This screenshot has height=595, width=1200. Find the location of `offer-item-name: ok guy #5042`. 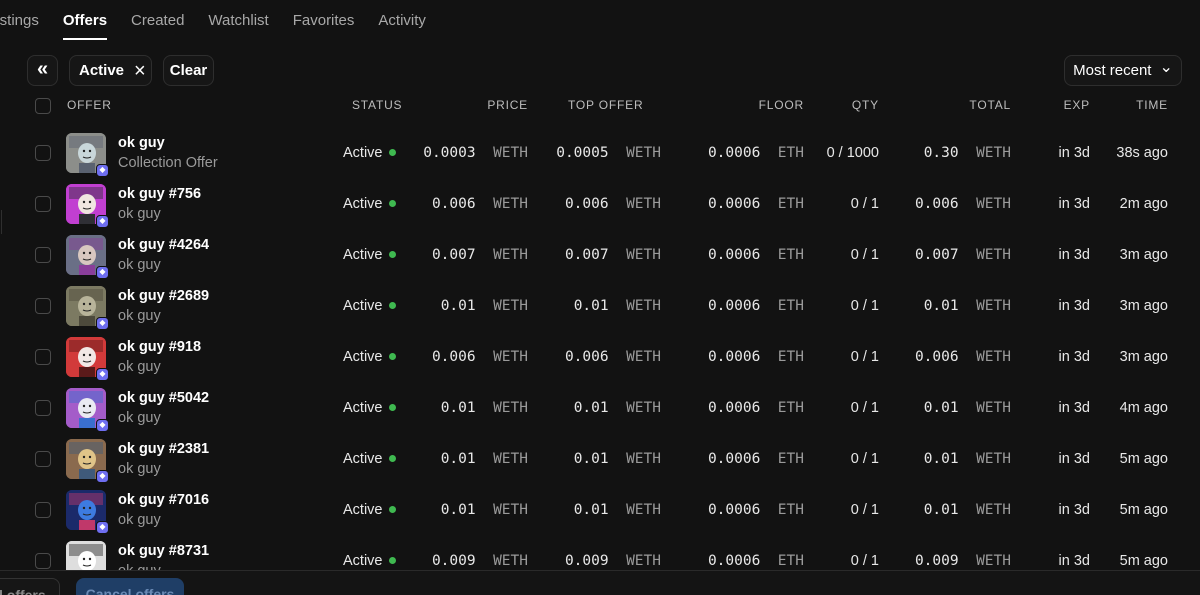

offer-item-name: ok guy #5042 is located at coordinates (163, 398).